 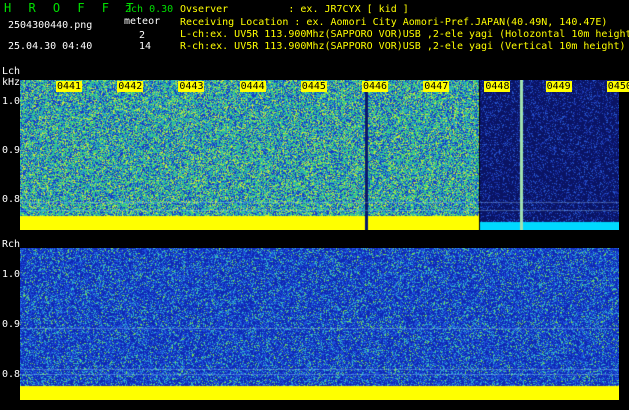 What do you see at coordinates (11, 199) in the screenshot?
I see `lch-tick-0-8: 0.8` at bounding box center [11, 199].